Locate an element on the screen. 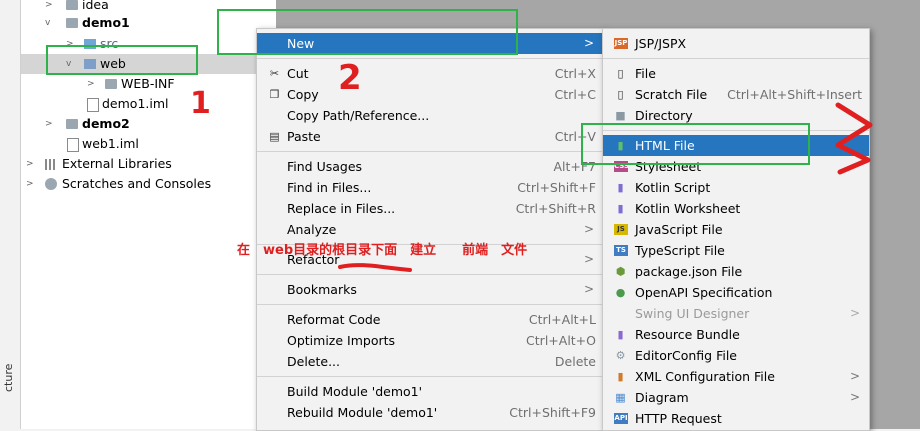 The height and width of the screenshot is (431, 920). arrow-pointer-icon is located at coordinates (854, 138).